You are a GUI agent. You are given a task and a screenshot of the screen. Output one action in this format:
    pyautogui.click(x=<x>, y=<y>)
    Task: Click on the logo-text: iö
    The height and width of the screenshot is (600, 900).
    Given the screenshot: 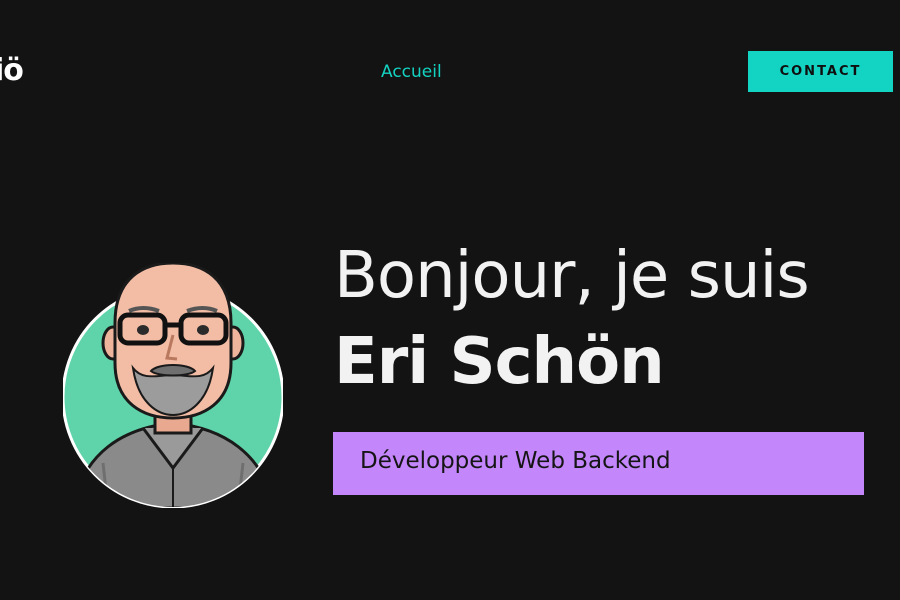 What is the action you would take?
    pyautogui.click(x=12, y=70)
    